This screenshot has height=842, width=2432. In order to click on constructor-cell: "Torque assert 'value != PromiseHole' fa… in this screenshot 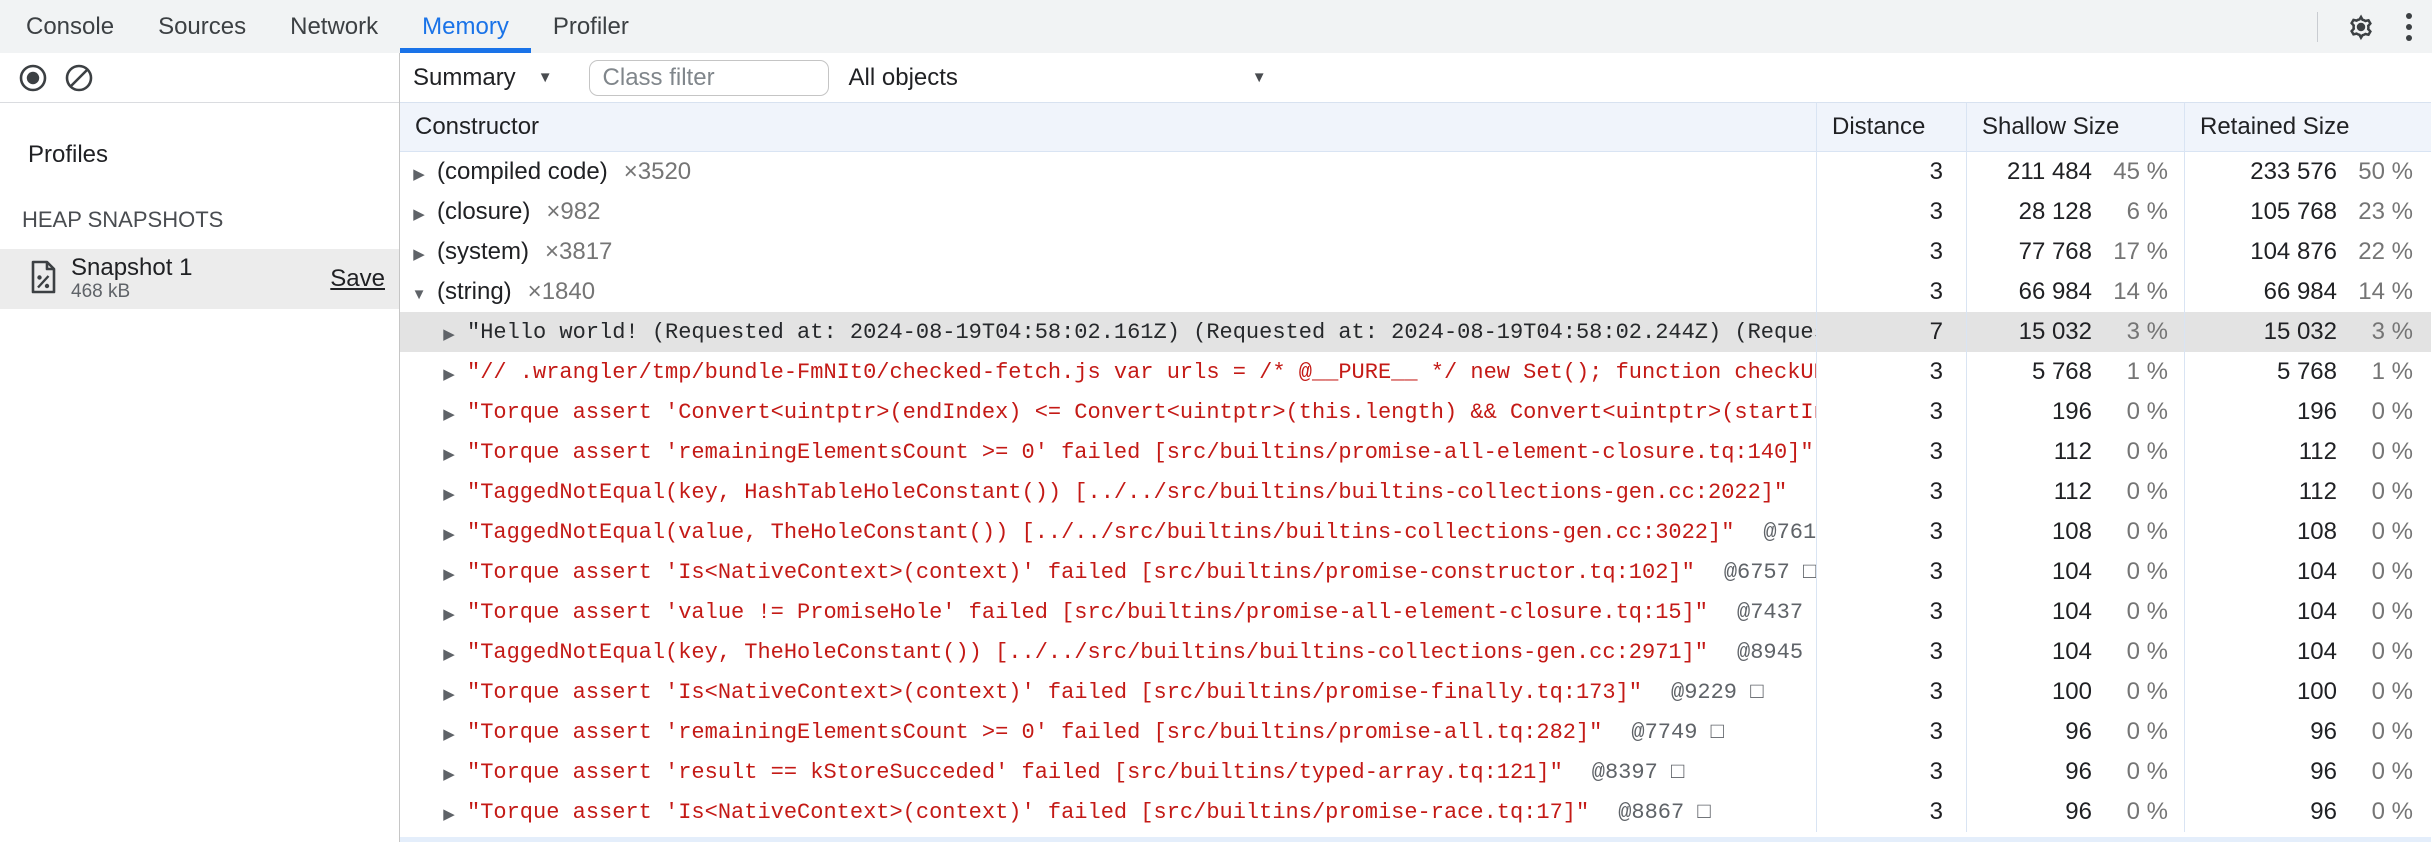, I will do `click(1108, 612)`.